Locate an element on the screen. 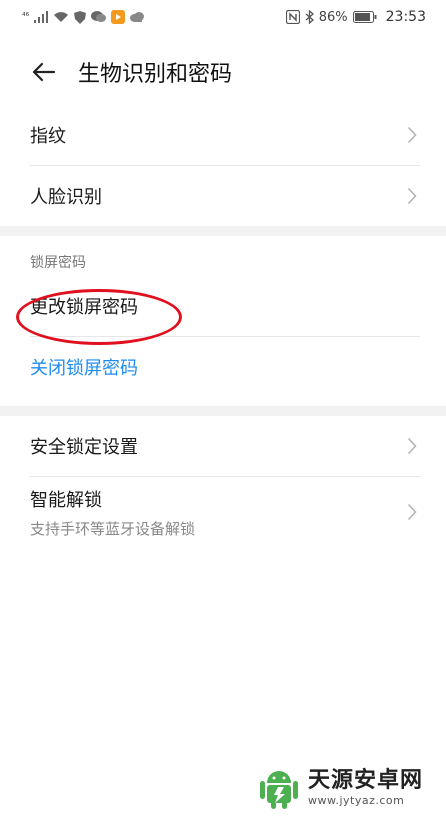 Image resolution: width=446 pixels, height=817 pixels. arrow-left-icon is located at coordinates (44, 72).